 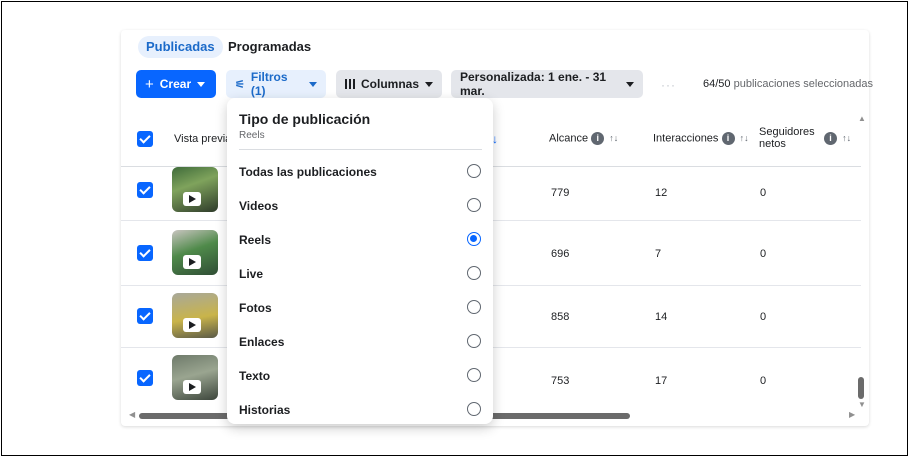 I want to click on filters-button-label: Filtros (1), so click(x=269, y=84).